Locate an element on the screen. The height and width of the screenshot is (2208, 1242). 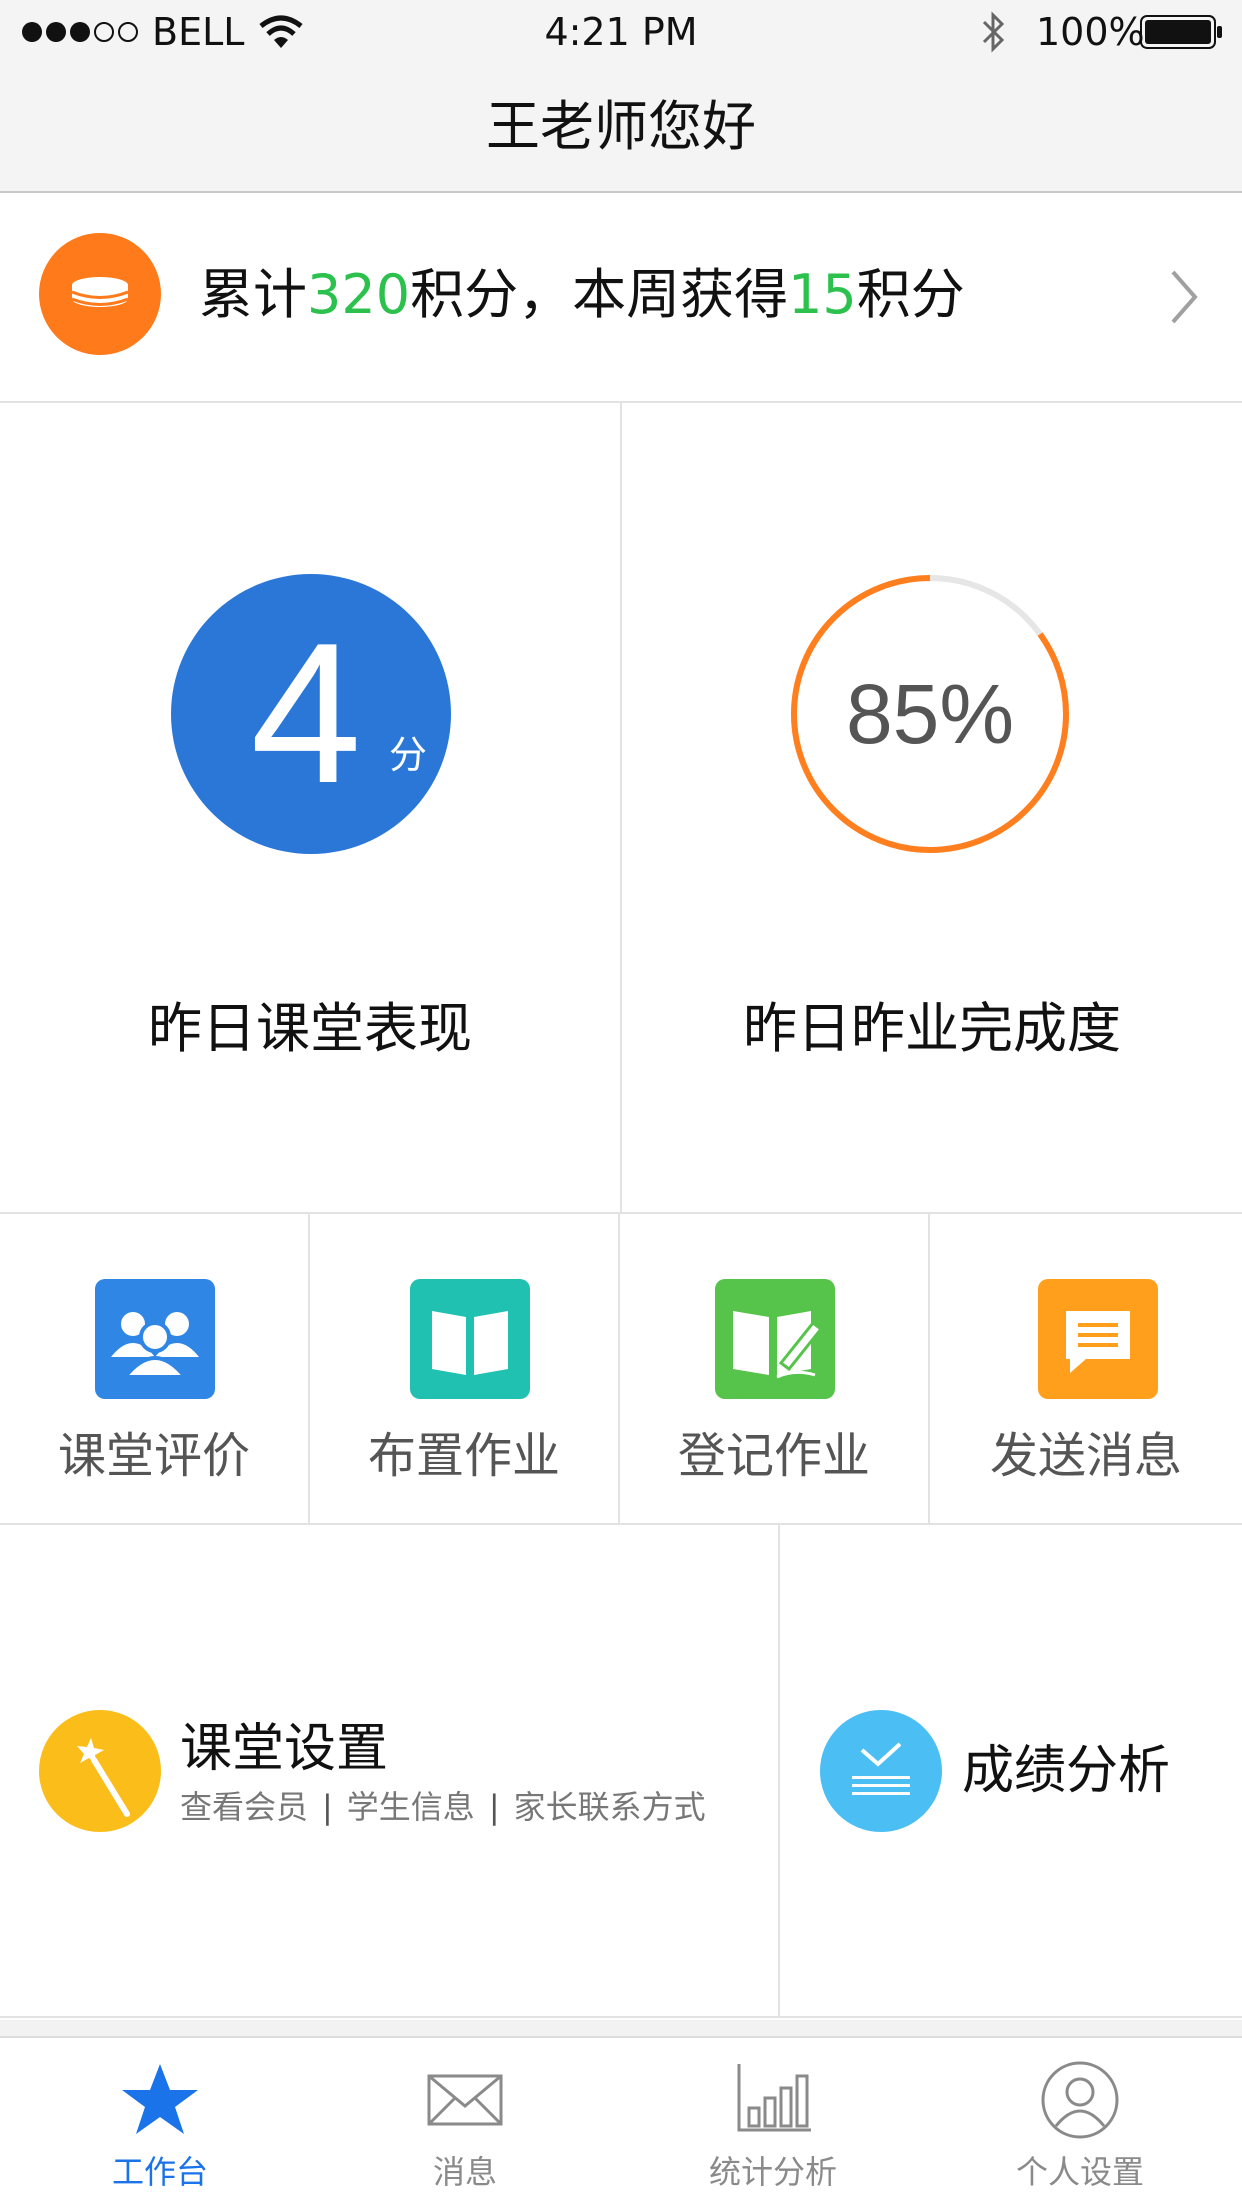
progress-ring: 85% is located at coordinates (930, 714).